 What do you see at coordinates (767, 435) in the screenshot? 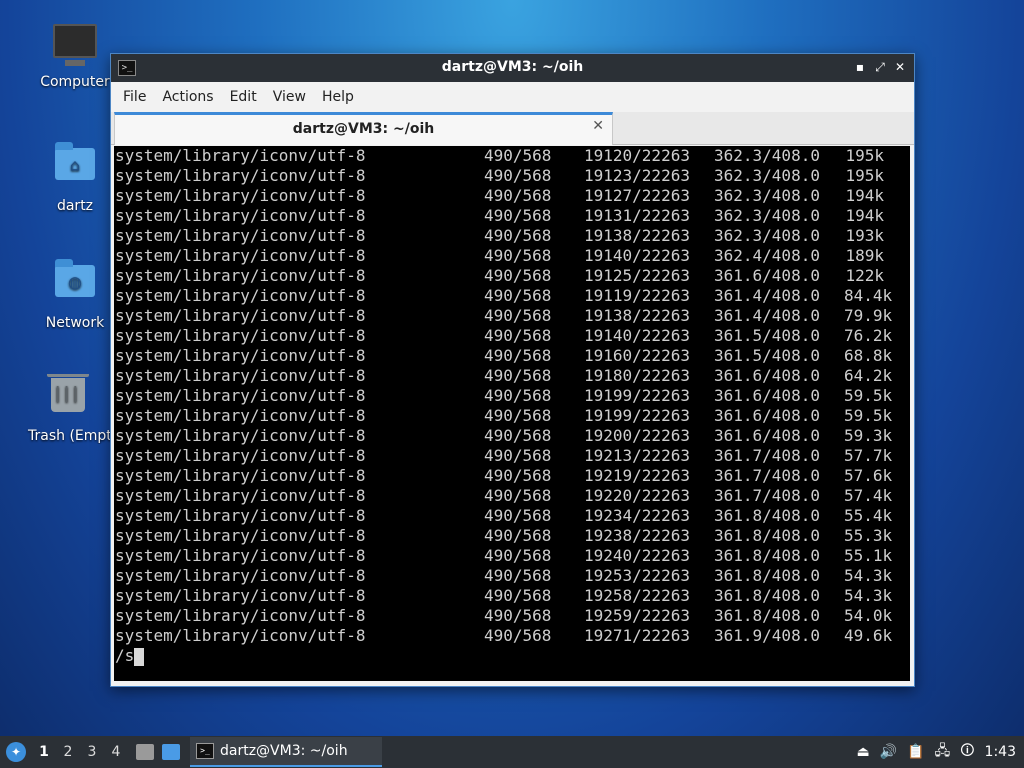
I see `terminal-size: 361.6/408.0` at bounding box center [767, 435].